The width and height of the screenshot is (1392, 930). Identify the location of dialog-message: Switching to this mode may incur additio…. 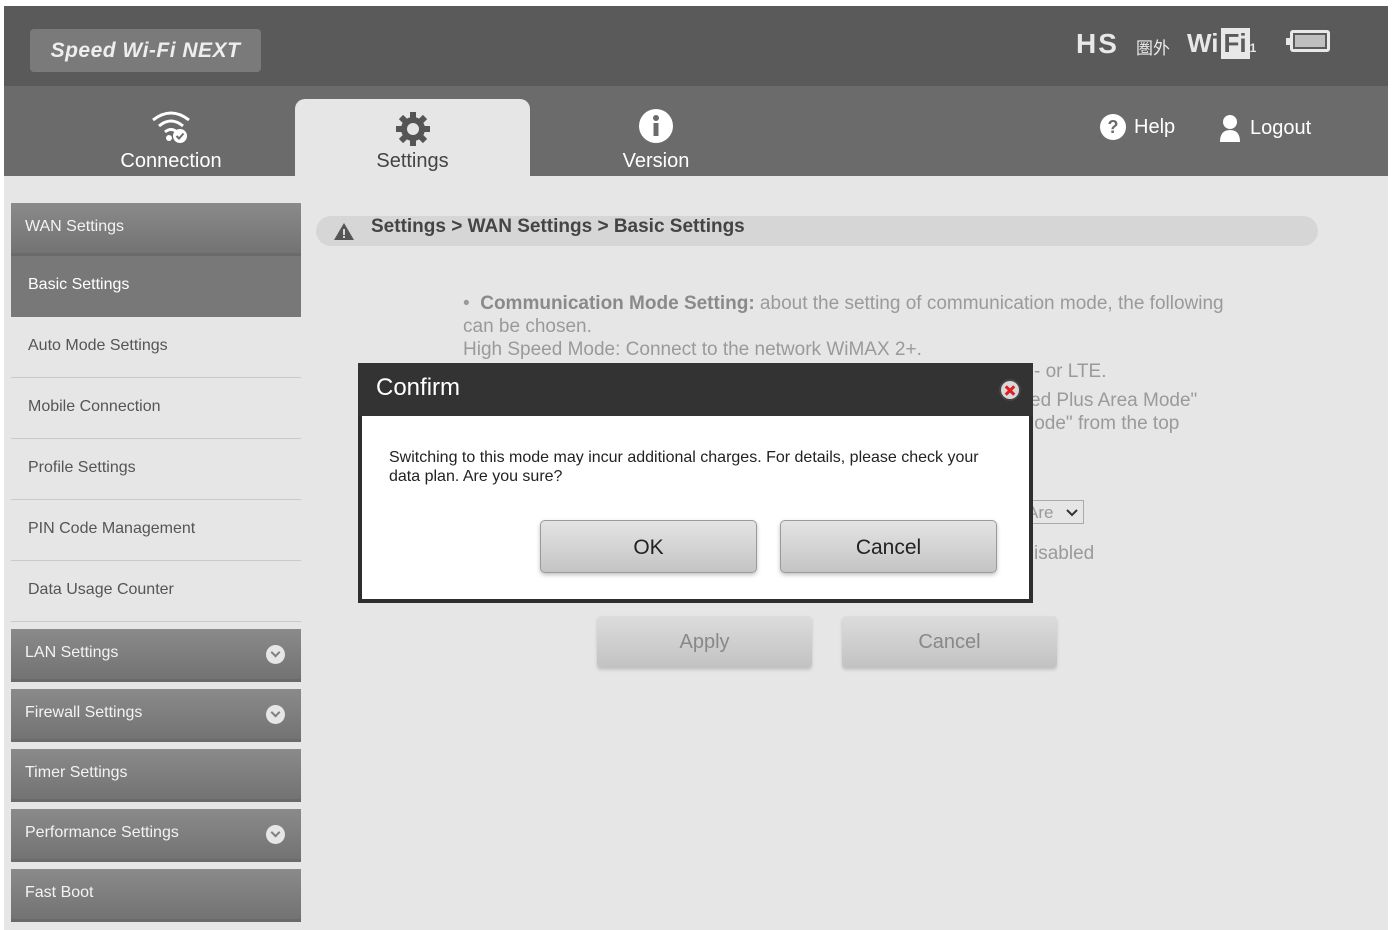
(684, 467).